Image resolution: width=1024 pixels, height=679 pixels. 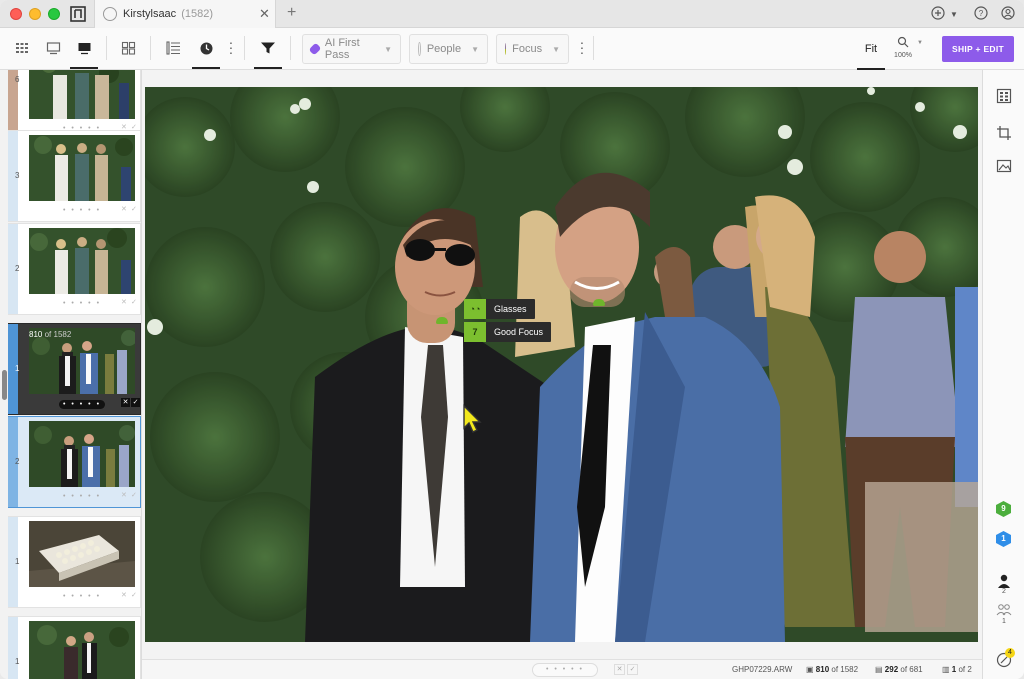 I want to click on filmstrip-scrollbar, so click(x=4, y=385).